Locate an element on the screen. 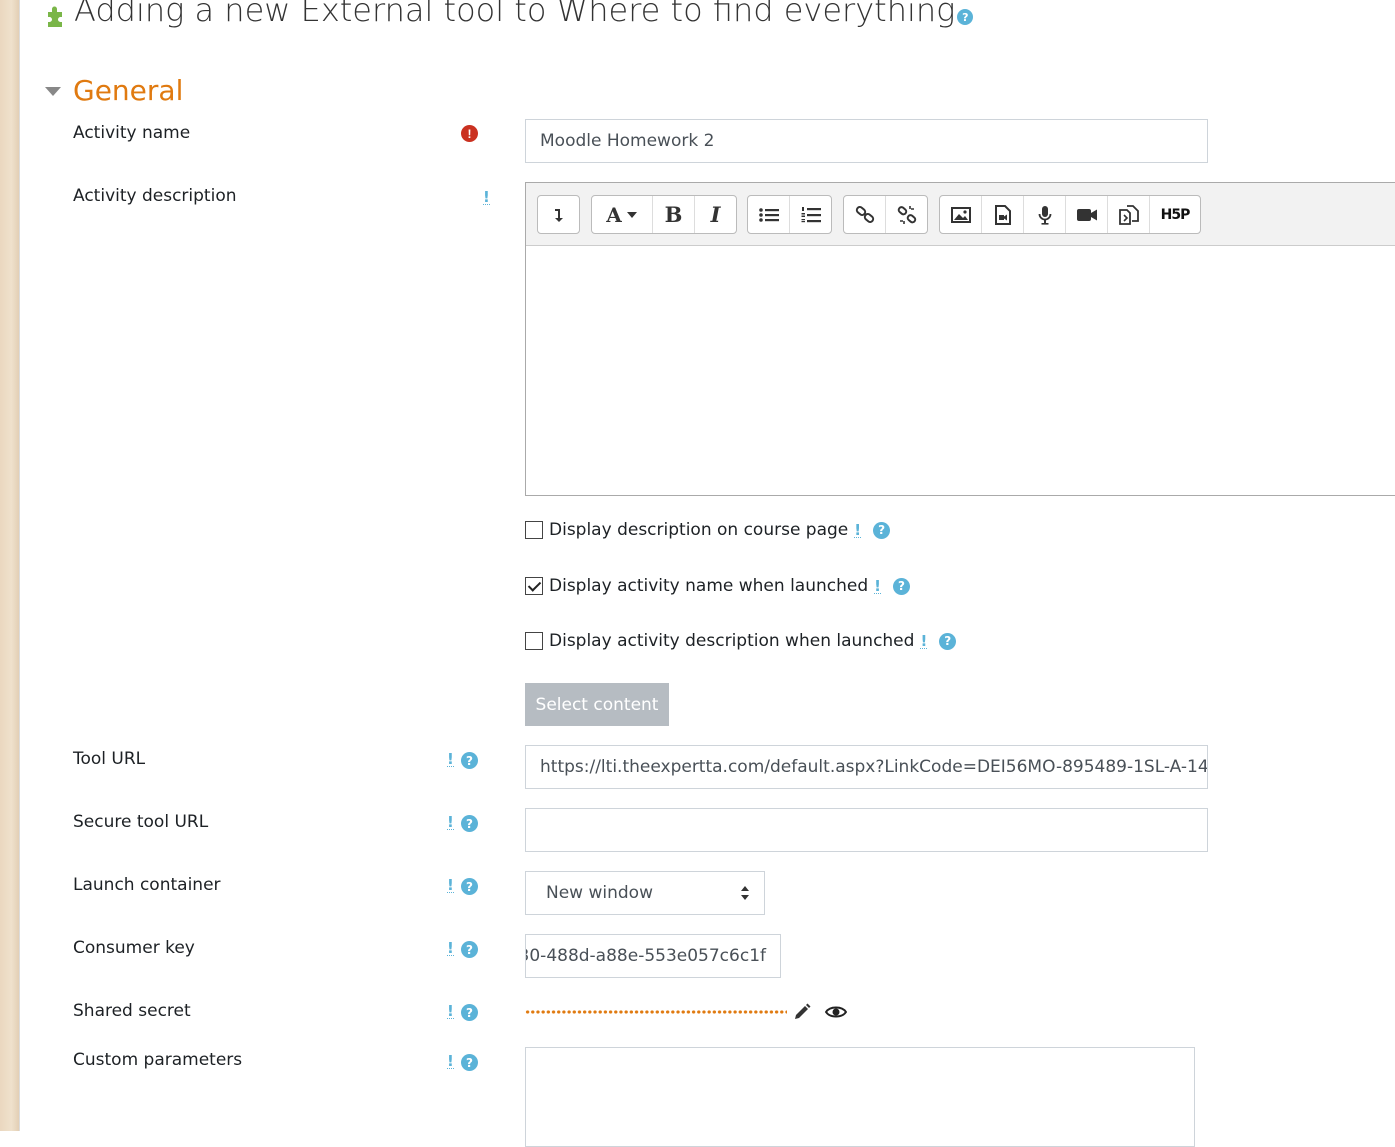  activity-name-input: Moodle Homework 2 is located at coordinates (866, 141).